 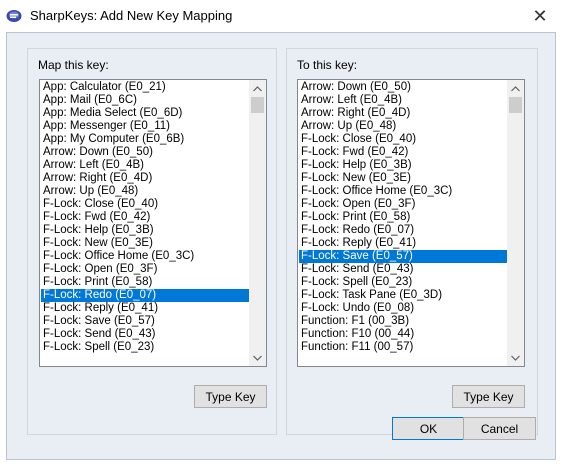 I want to click on close-button: ✕, so click(x=540, y=16).